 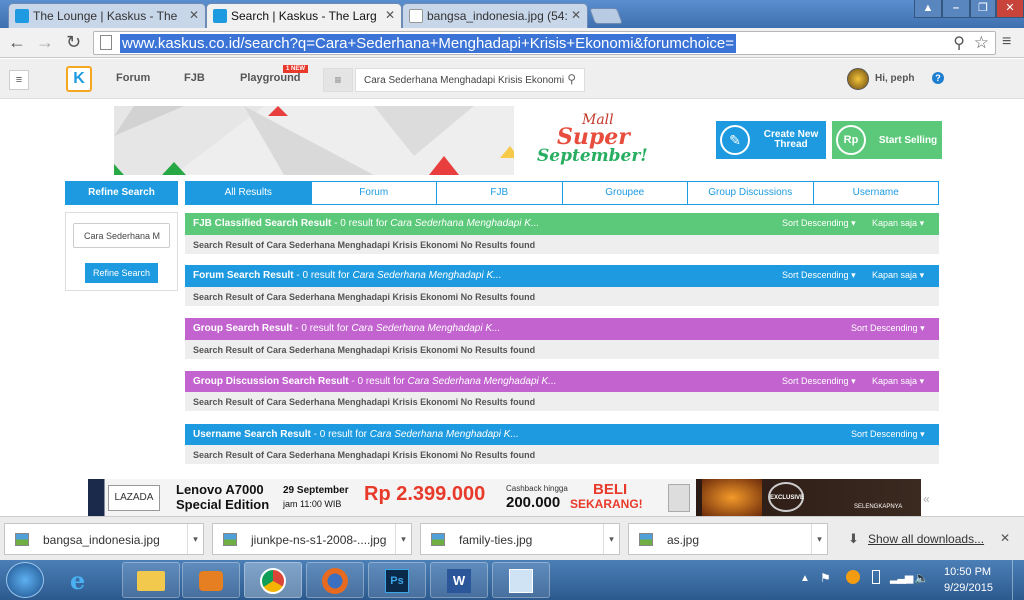 What do you see at coordinates (304, 15) in the screenshot?
I see `browser-tab-search: Search | Kaskus - The Larg ✕` at bounding box center [304, 15].